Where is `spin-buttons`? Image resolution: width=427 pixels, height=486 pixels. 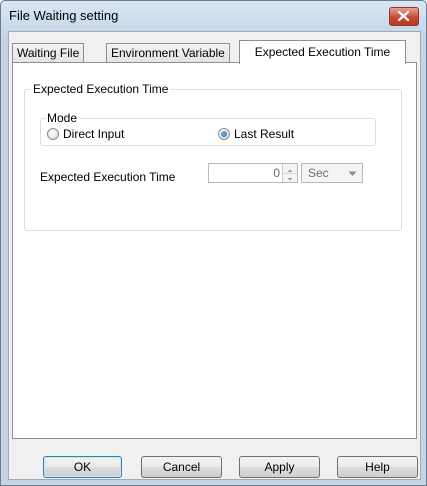
spin-buttons is located at coordinates (289, 173).